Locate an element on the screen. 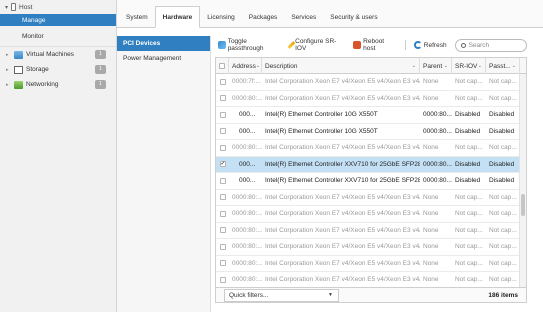  tab-licensing: Licensing is located at coordinates (220, 17).